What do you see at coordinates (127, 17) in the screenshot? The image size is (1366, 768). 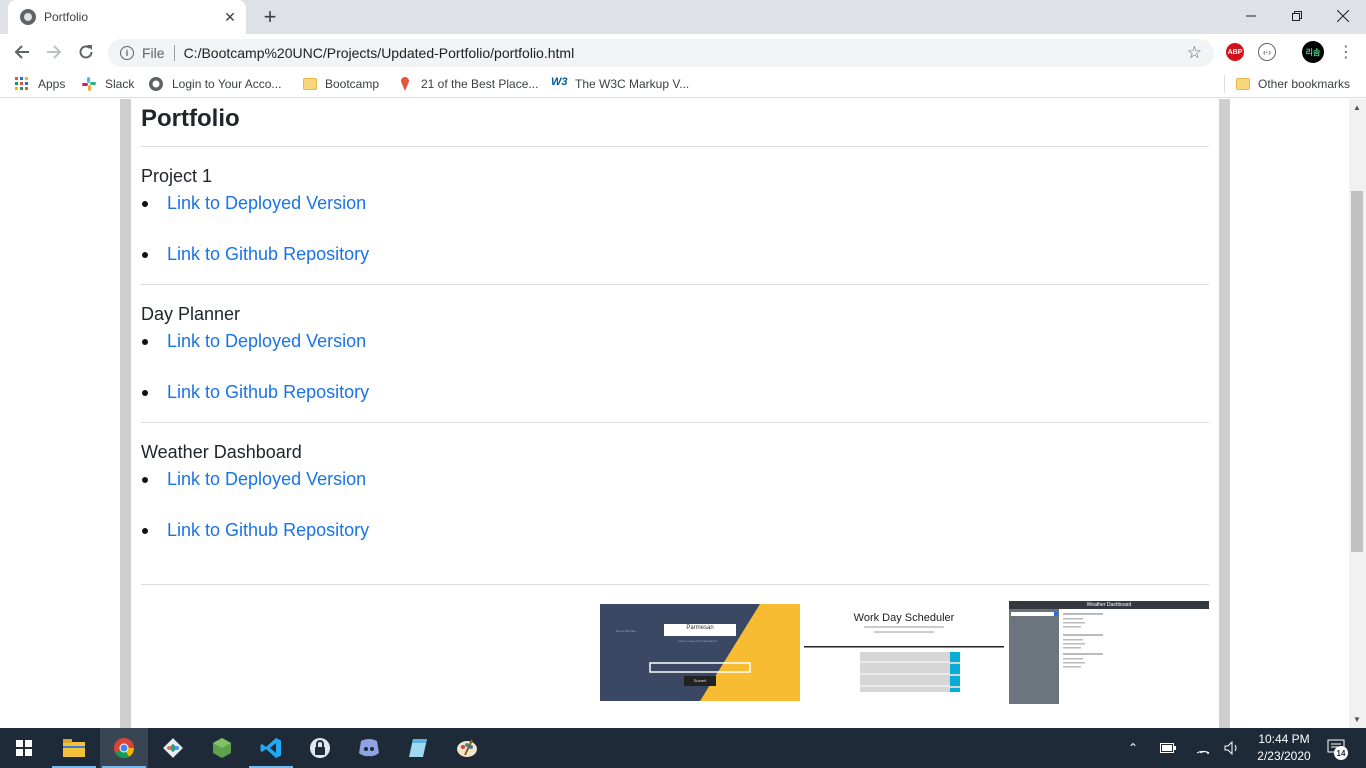 I see `tab-portfolio: Portfolio ✕` at bounding box center [127, 17].